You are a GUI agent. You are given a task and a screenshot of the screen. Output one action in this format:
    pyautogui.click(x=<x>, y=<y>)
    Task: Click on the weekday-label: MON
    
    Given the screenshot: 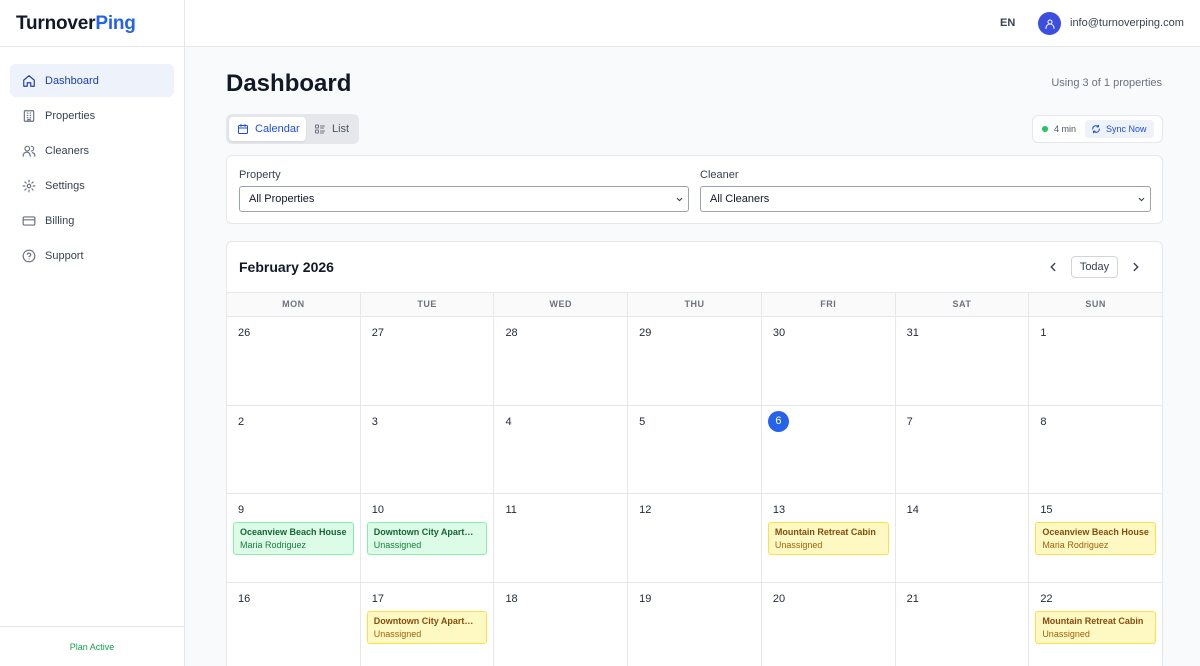 What is the action you would take?
    pyautogui.click(x=294, y=304)
    